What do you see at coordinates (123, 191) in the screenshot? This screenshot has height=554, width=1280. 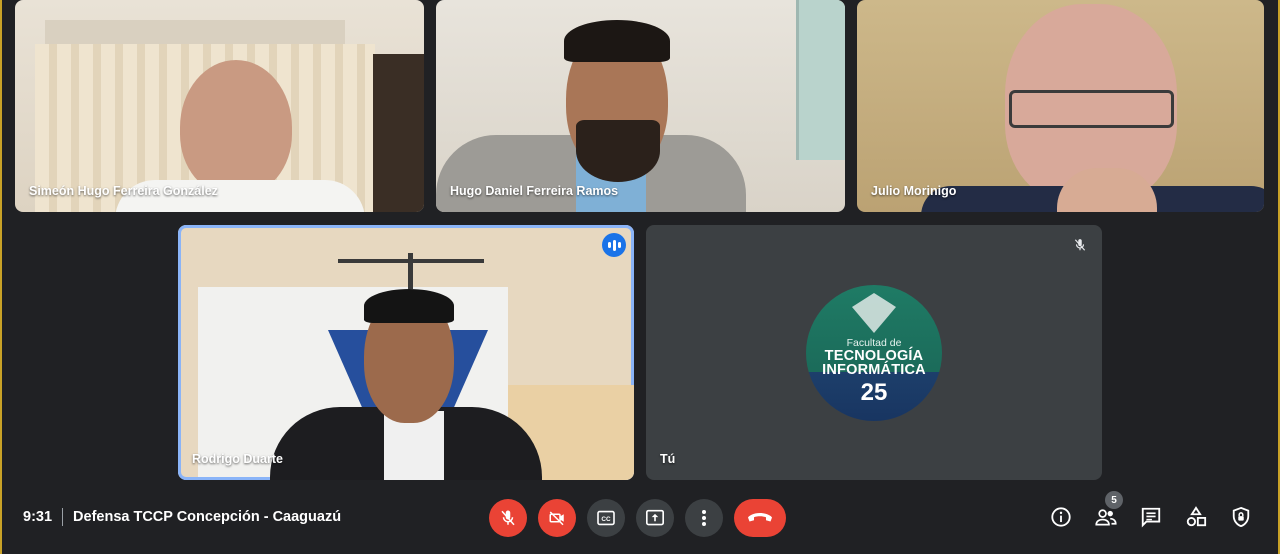 I see `participant-name: Simeón Hugo Ferreira González` at bounding box center [123, 191].